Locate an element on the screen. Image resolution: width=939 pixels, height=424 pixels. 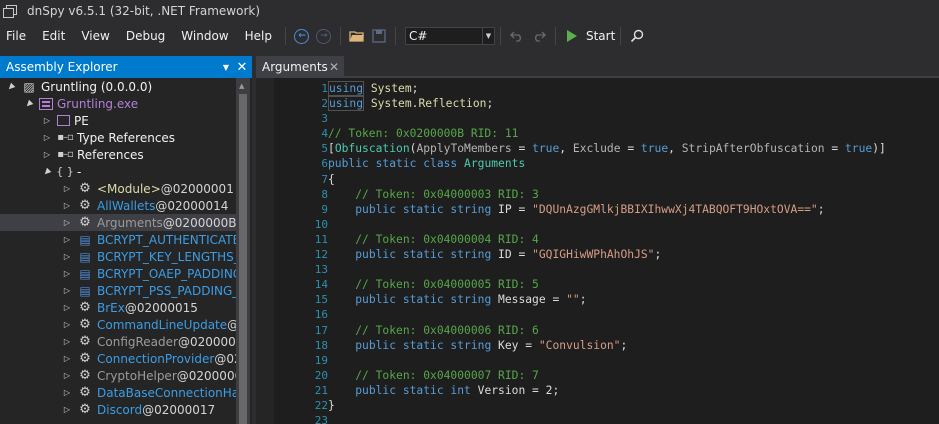
tree-item: ▷ ⚙ CryptoHelper @02000007 is located at coordinates (118, 375).